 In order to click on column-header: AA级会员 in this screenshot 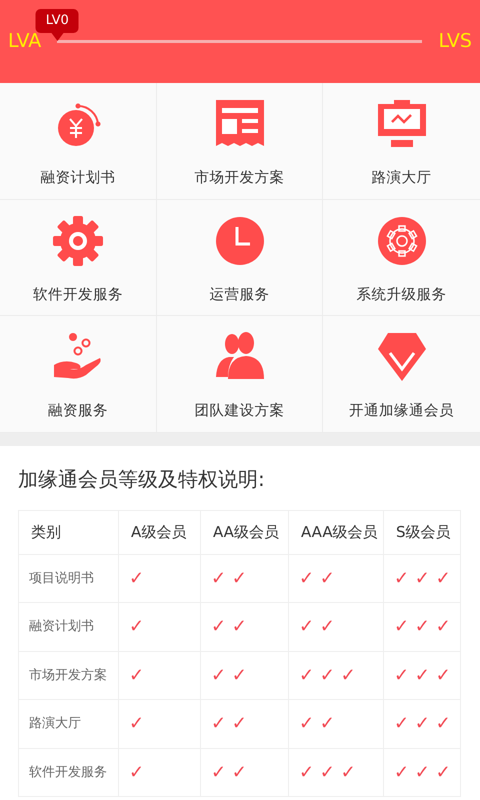, I will do `click(244, 532)`.